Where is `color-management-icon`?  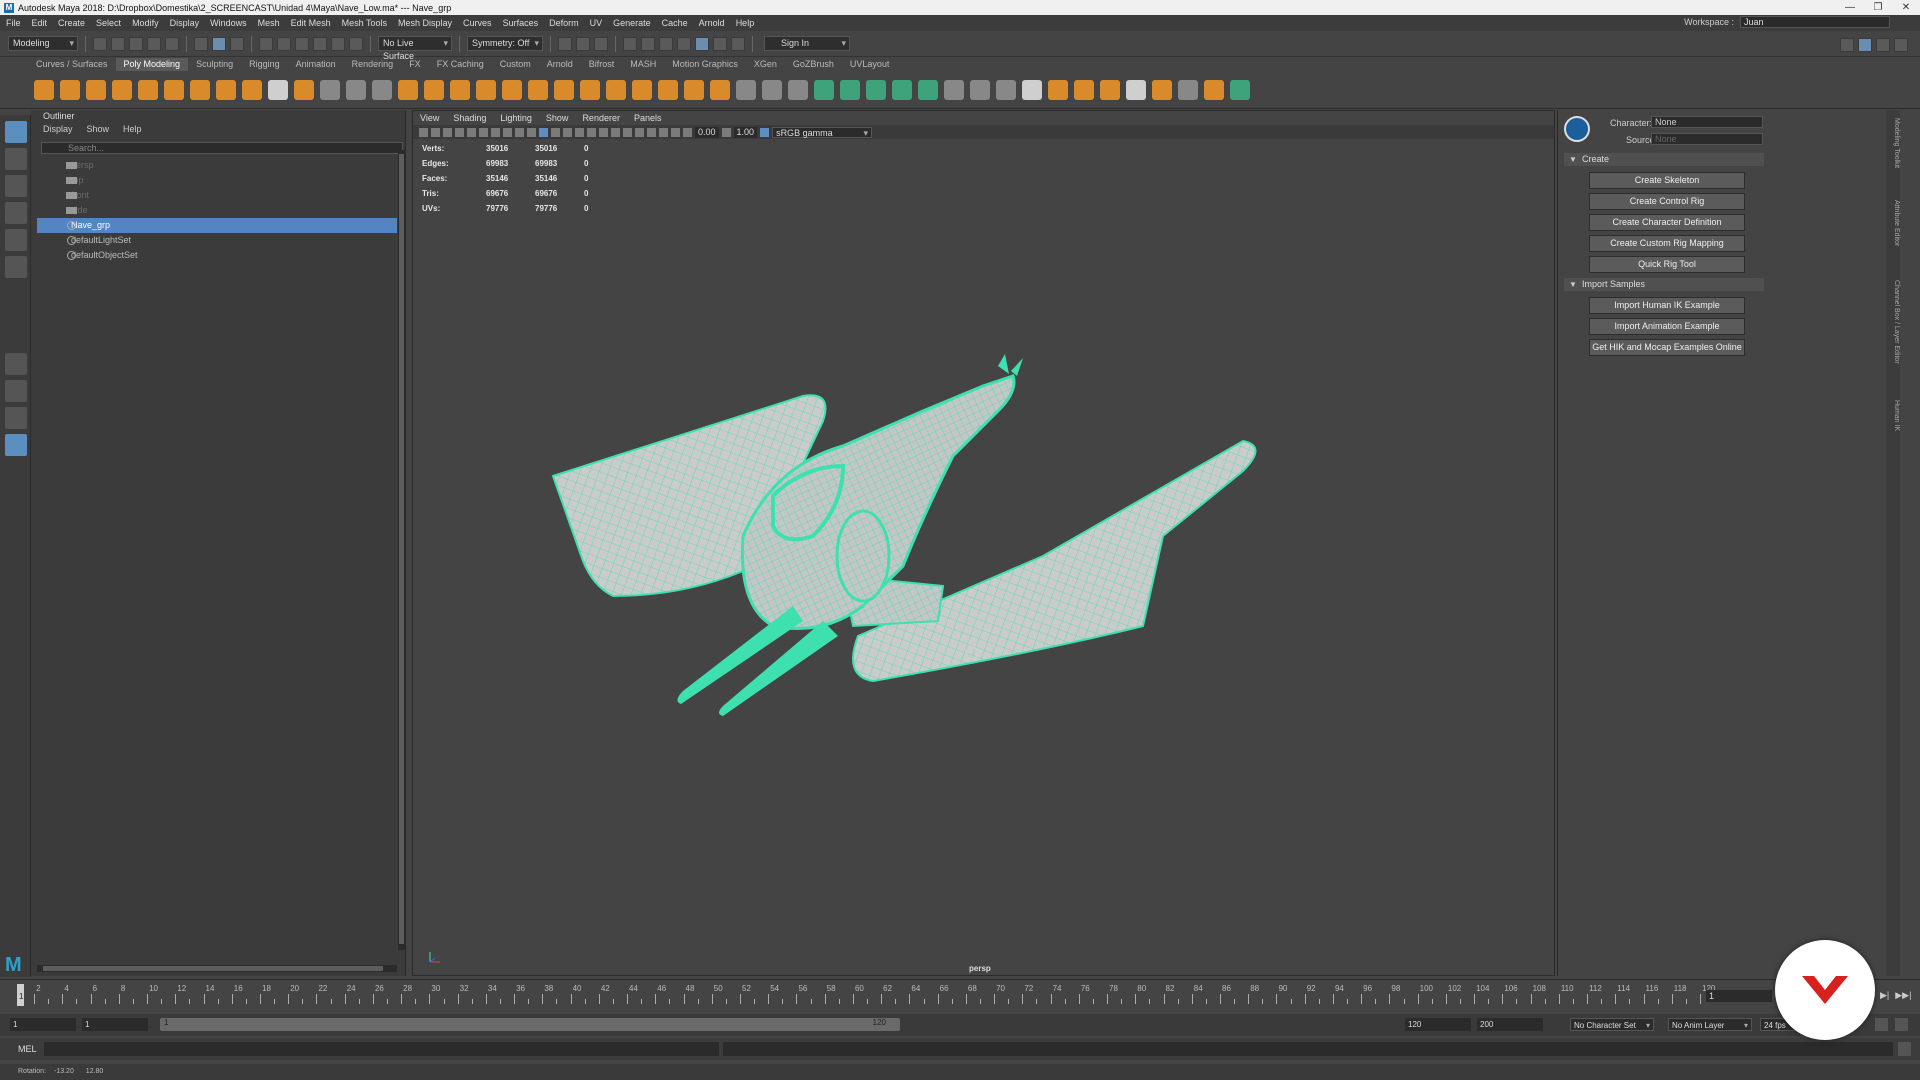
color-management-icon is located at coordinates (765, 132).